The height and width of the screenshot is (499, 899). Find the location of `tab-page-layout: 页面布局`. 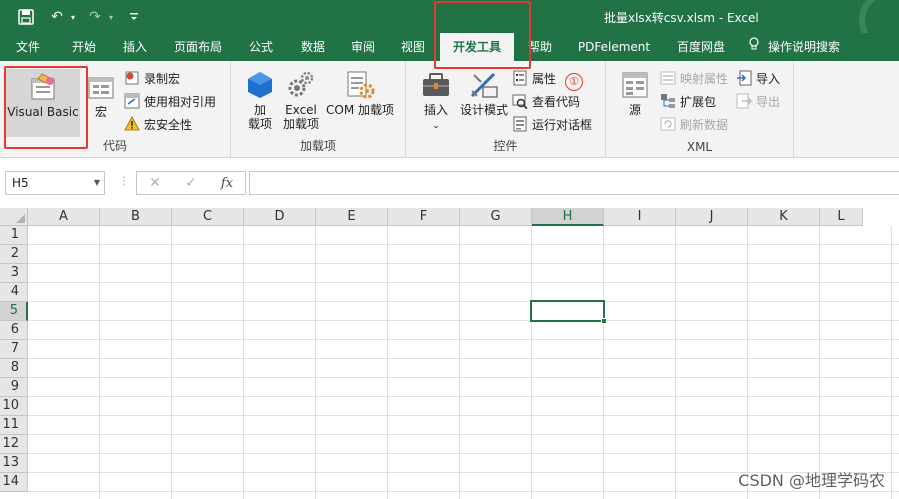

tab-page-layout: 页面布局 is located at coordinates (198, 47).